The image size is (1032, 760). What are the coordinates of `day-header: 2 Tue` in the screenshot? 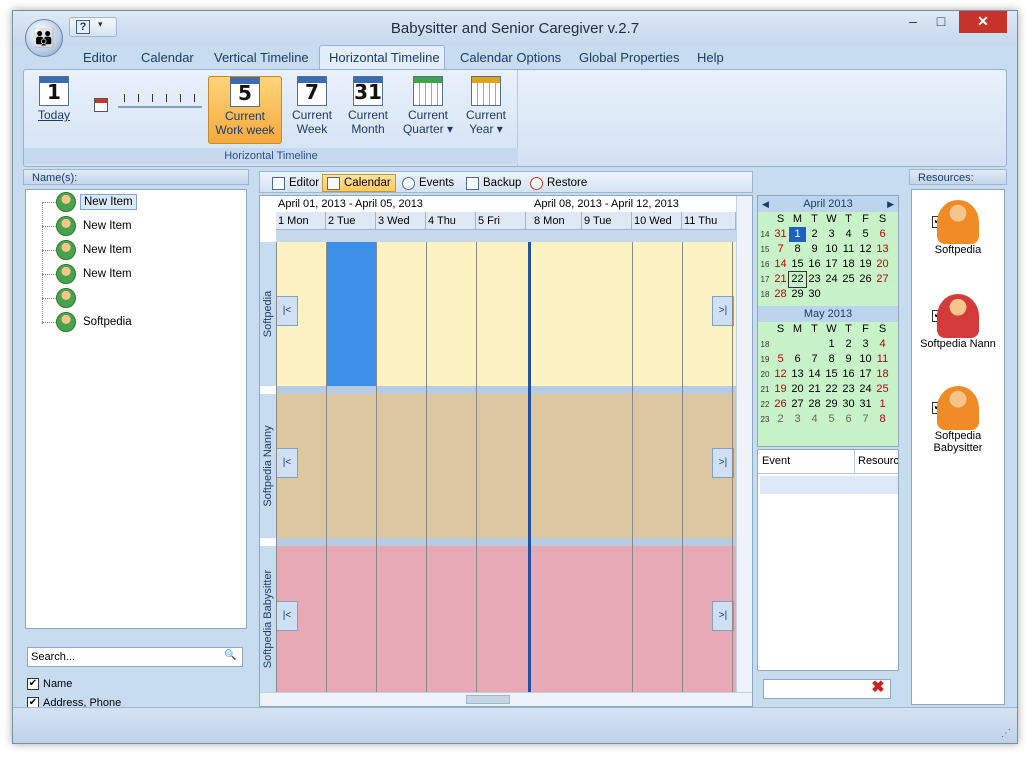 It's located at (351, 221).